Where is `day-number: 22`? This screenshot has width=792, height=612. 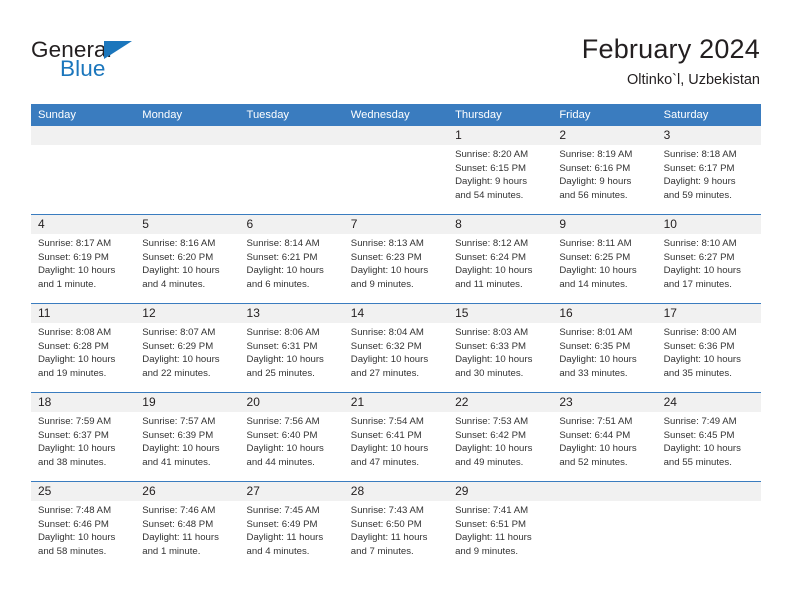 day-number: 22 is located at coordinates (500, 402).